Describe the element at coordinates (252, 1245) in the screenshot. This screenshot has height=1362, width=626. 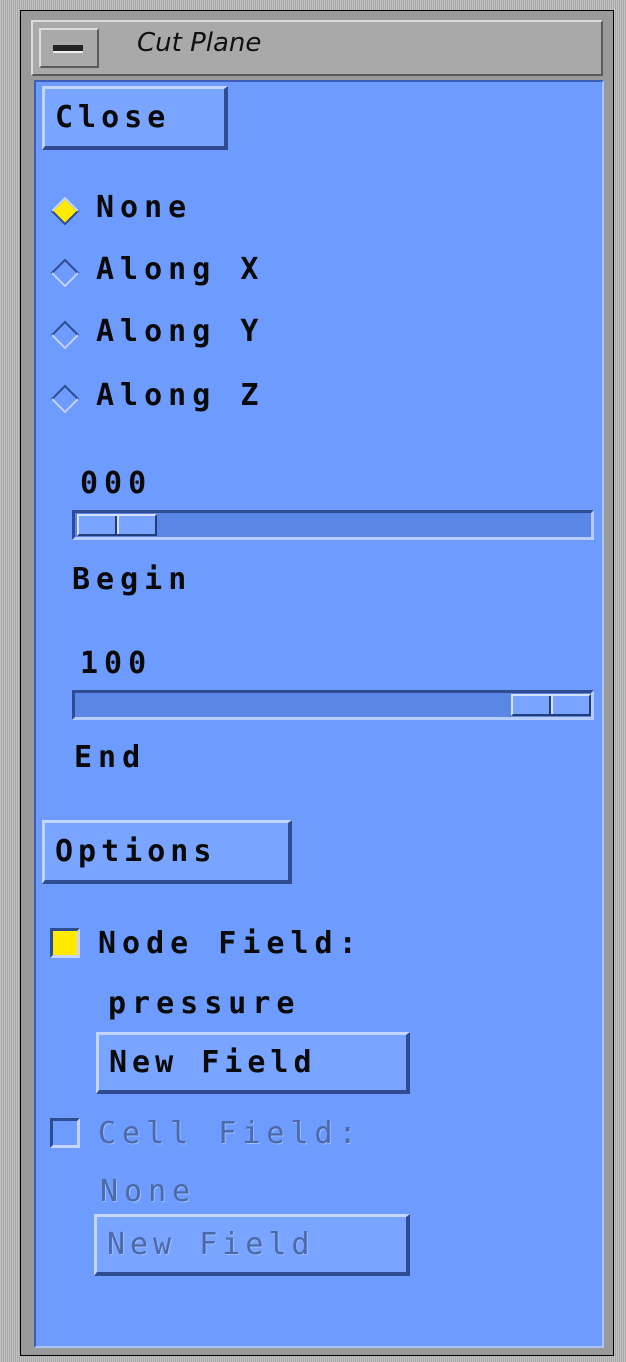
I see `cell-new-field-button: New Field` at that location.